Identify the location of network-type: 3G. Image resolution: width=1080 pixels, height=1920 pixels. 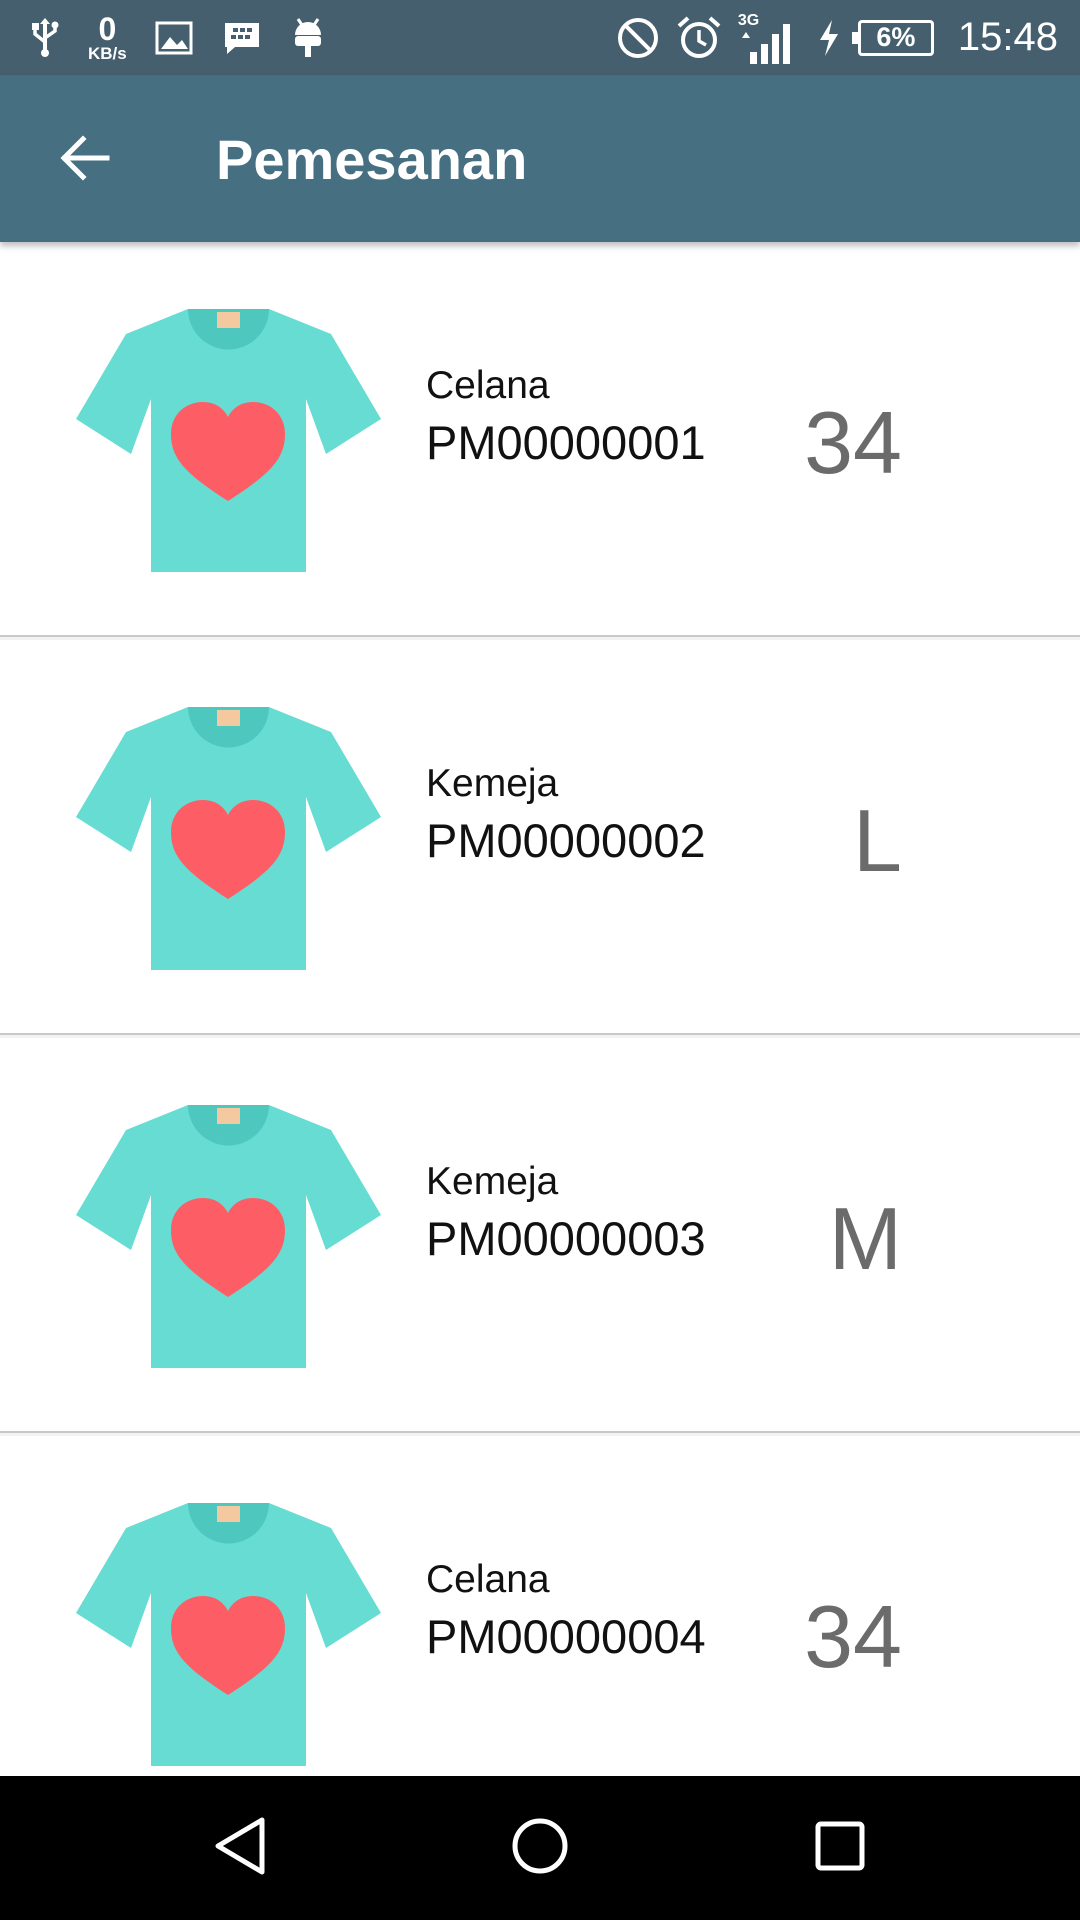
(748, 20).